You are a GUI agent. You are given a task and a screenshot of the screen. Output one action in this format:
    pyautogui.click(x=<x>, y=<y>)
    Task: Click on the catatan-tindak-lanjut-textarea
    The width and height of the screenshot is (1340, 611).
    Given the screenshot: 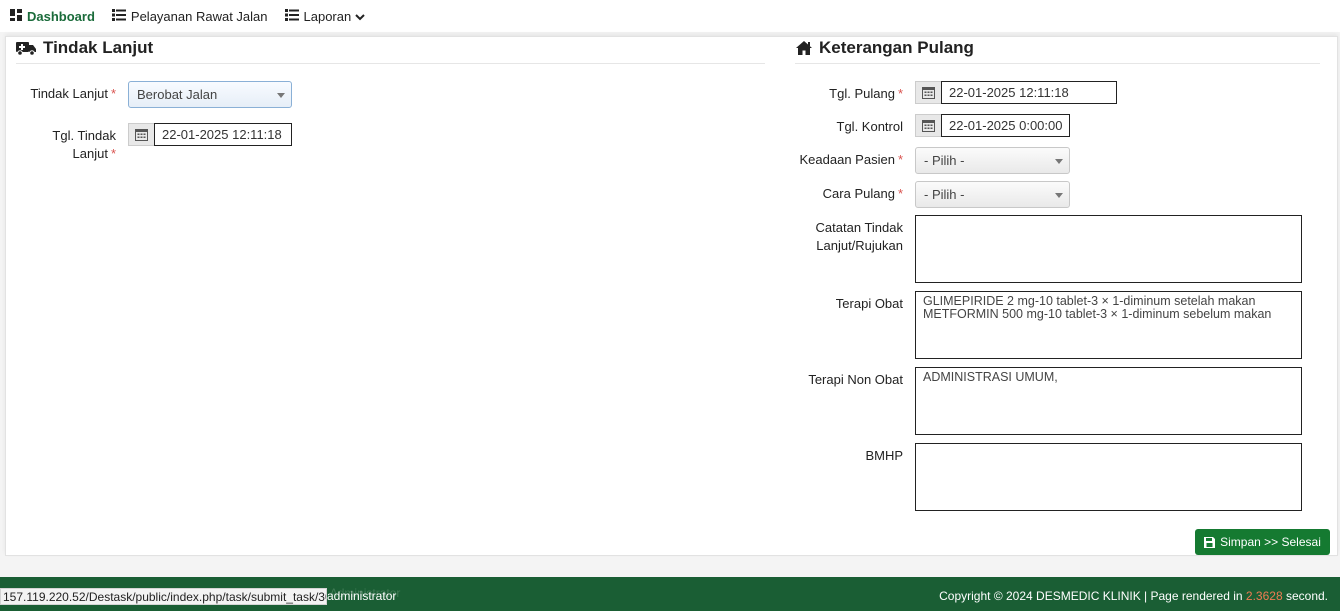 What is the action you would take?
    pyautogui.click(x=1108, y=249)
    